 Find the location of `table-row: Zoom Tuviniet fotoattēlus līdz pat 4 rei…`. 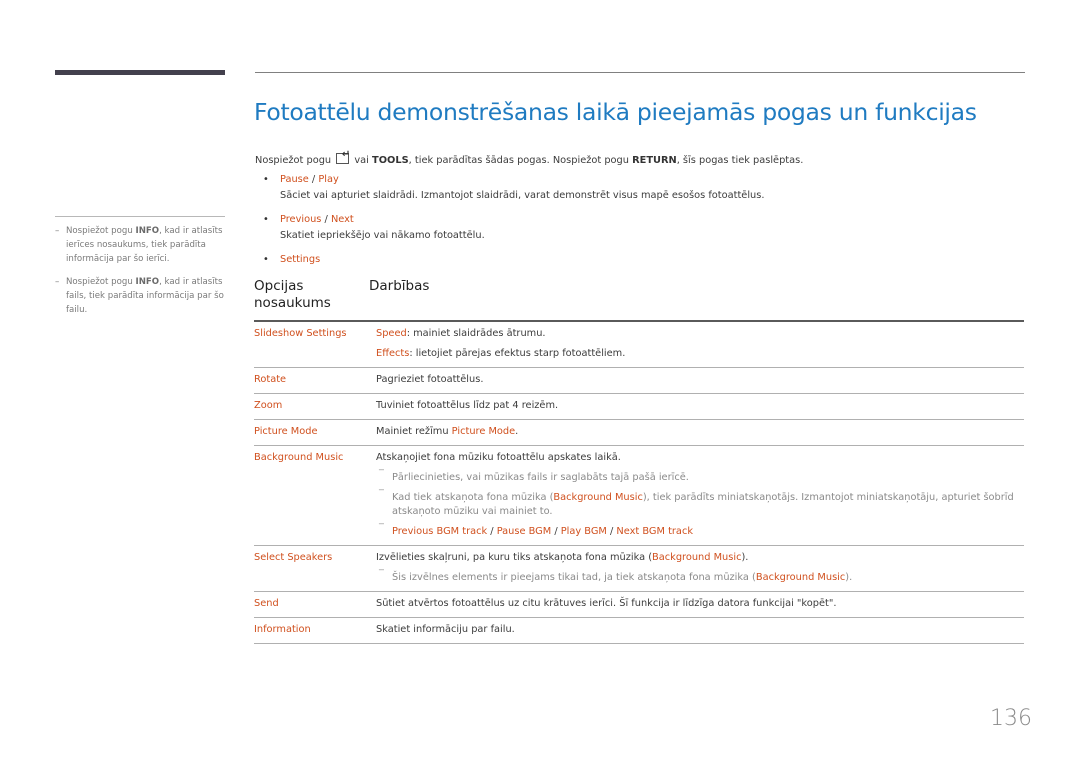

table-row: Zoom Tuviniet fotoattēlus līdz pat 4 rei… is located at coordinates (639, 407).